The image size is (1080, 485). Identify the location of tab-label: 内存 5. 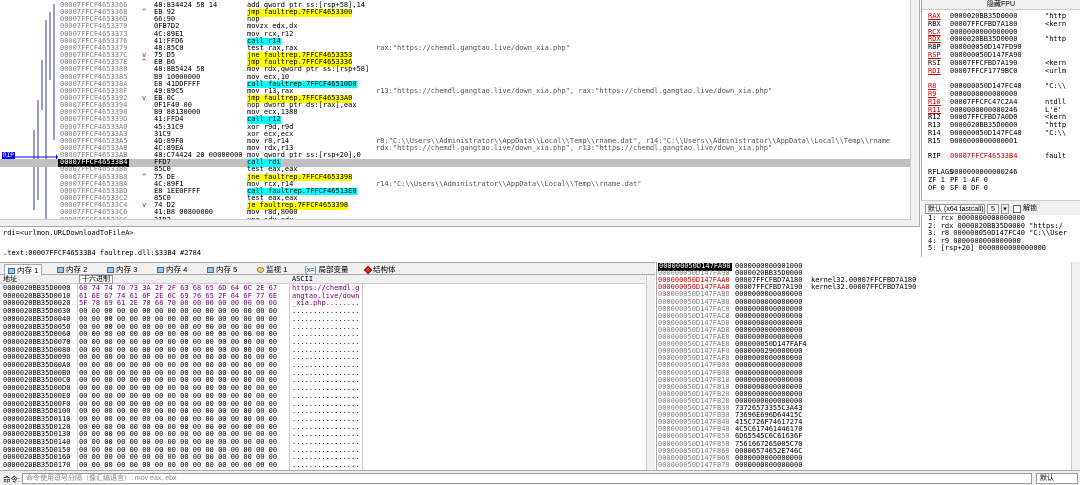
(227, 269).